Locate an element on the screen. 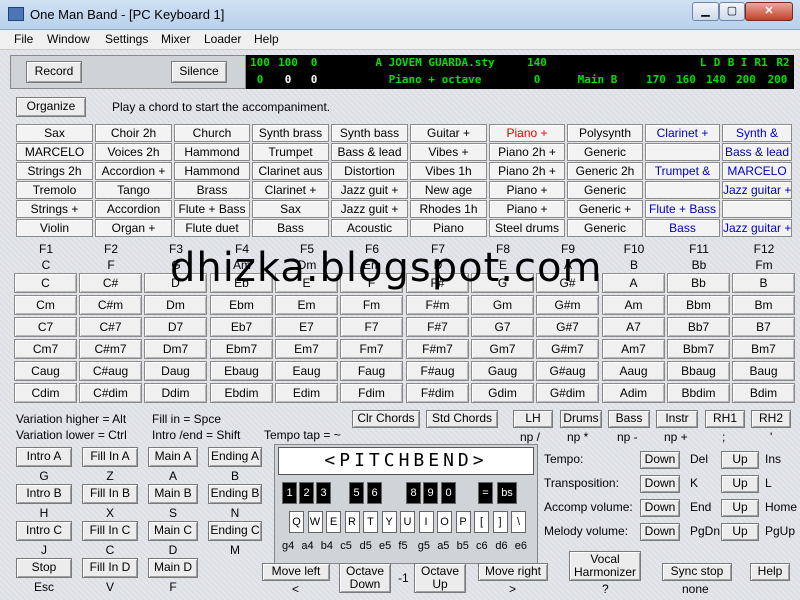  chord-button: Fm is located at coordinates (371, 305).